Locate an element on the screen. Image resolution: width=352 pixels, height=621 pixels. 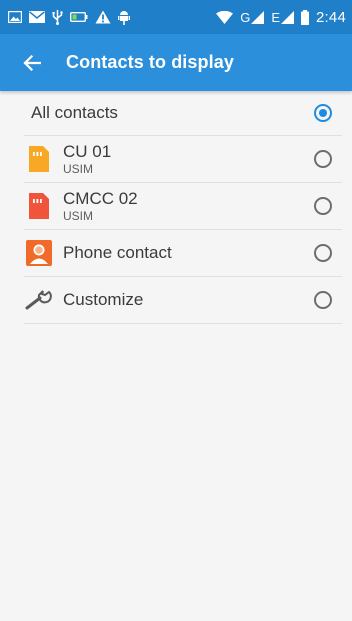
warning-icon is located at coordinates (103, 17).